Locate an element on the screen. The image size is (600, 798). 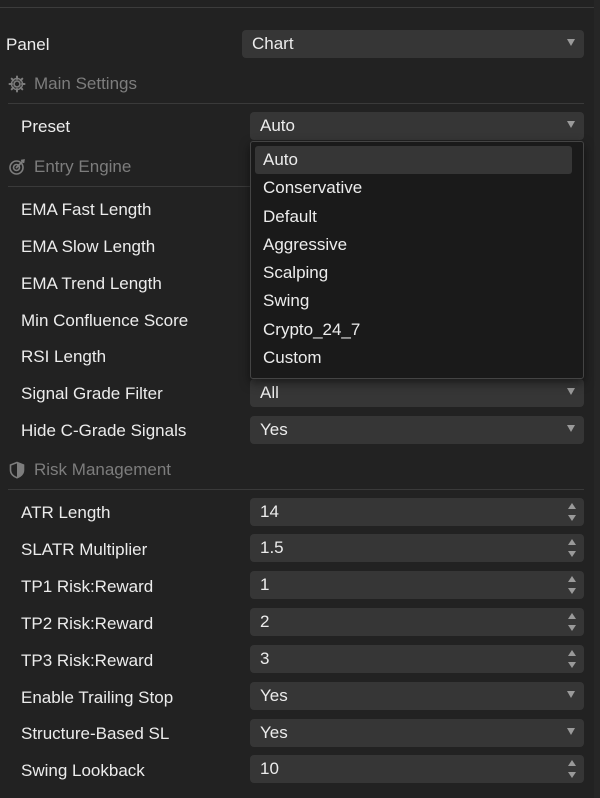
structure-sl-label: Structure-Based SL is located at coordinates (95, 733).